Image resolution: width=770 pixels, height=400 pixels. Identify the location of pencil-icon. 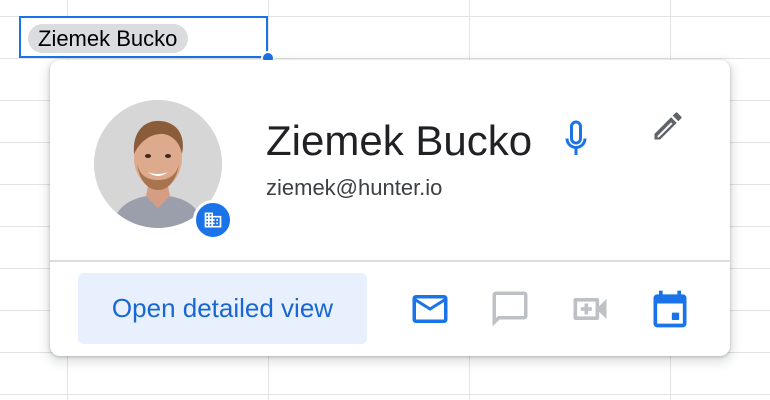
(668, 126).